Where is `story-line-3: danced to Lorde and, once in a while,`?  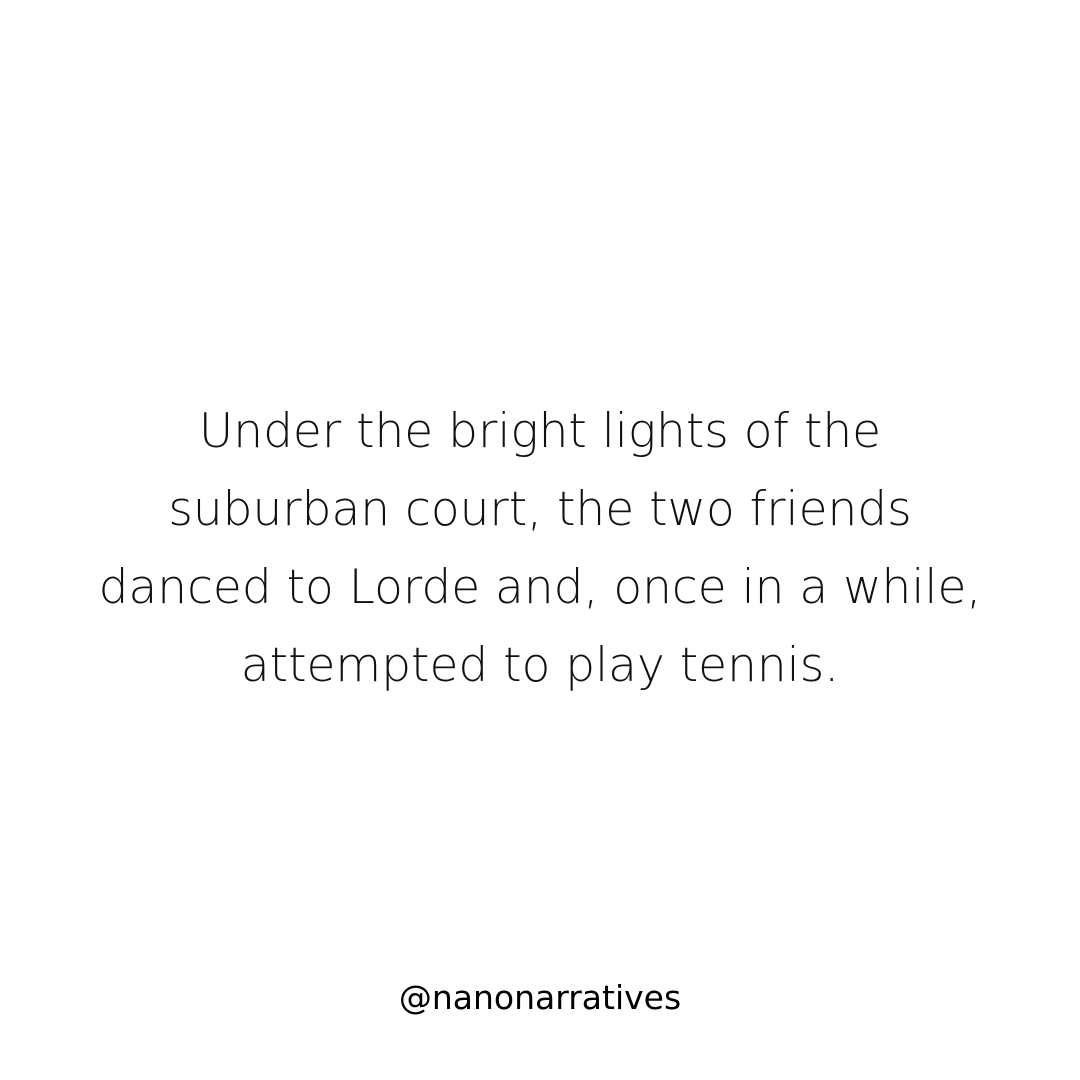
story-line-3: danced to Lorde and, once in a while, is located at coordinates (540, 587).